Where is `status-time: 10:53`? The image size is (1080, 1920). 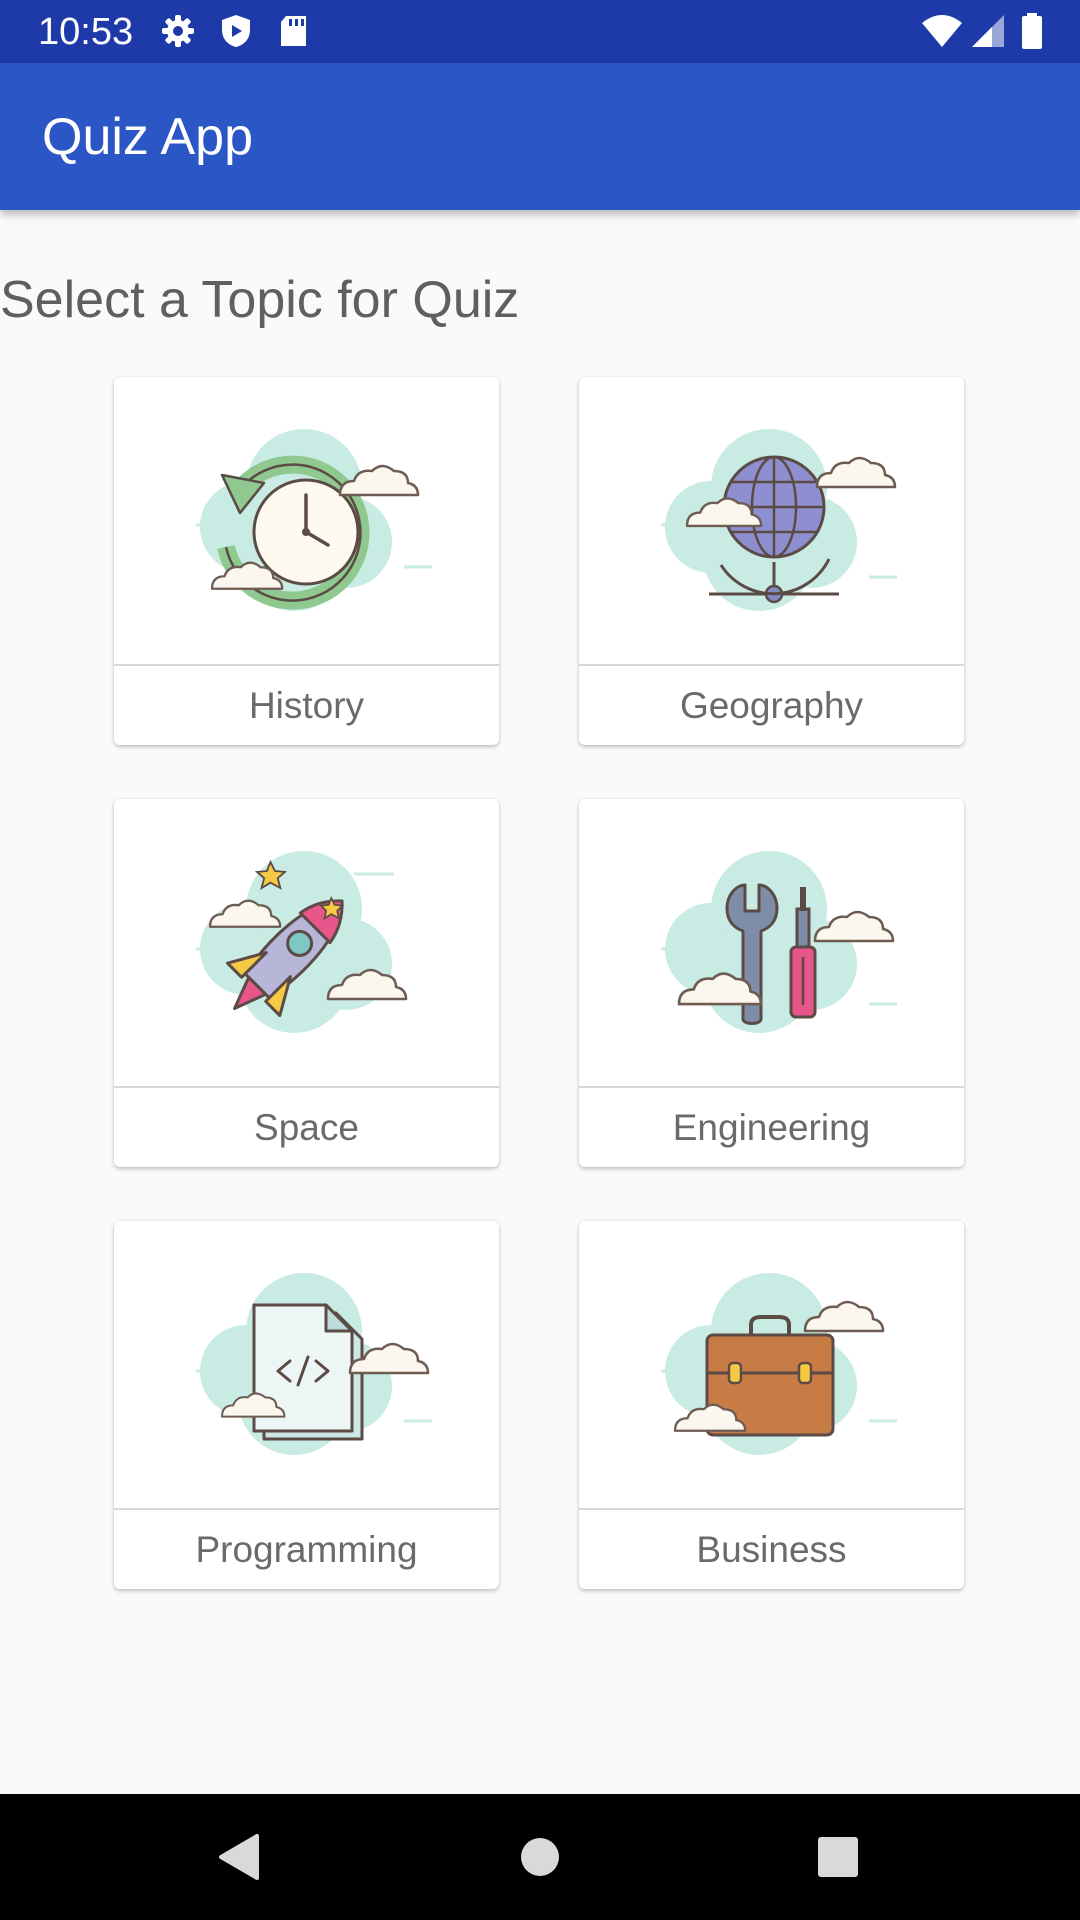
status-time: 10:53 is located at coordinates (86, 32).